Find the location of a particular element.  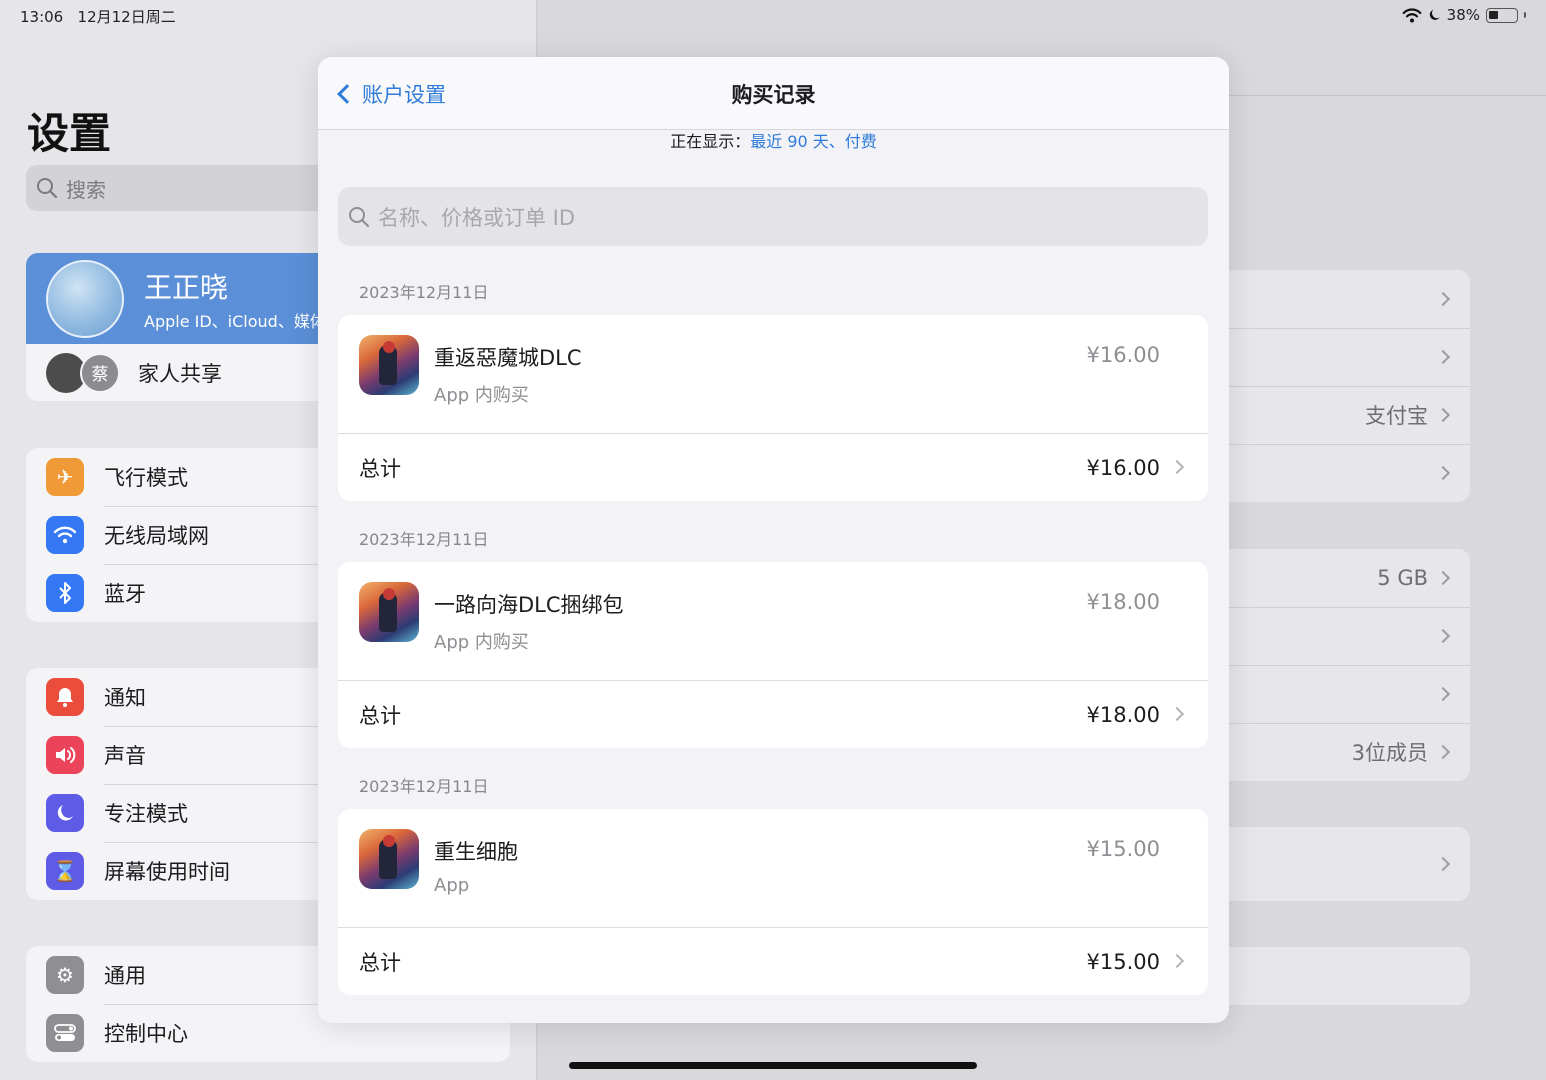

chevron-left-icon is located at coordinates (347, 93).